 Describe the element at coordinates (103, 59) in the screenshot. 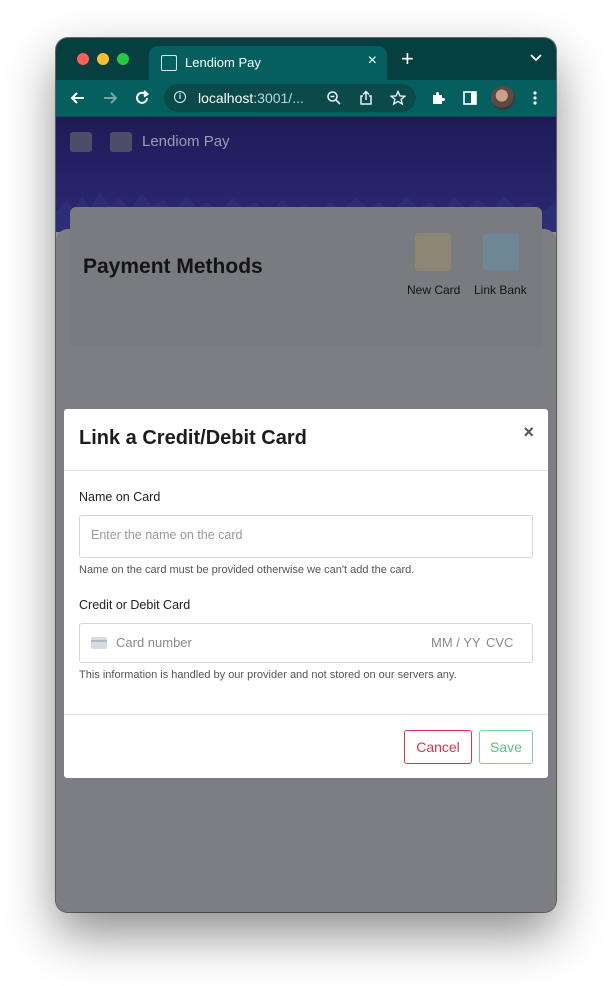

I see `minimize-window-button` at that location.